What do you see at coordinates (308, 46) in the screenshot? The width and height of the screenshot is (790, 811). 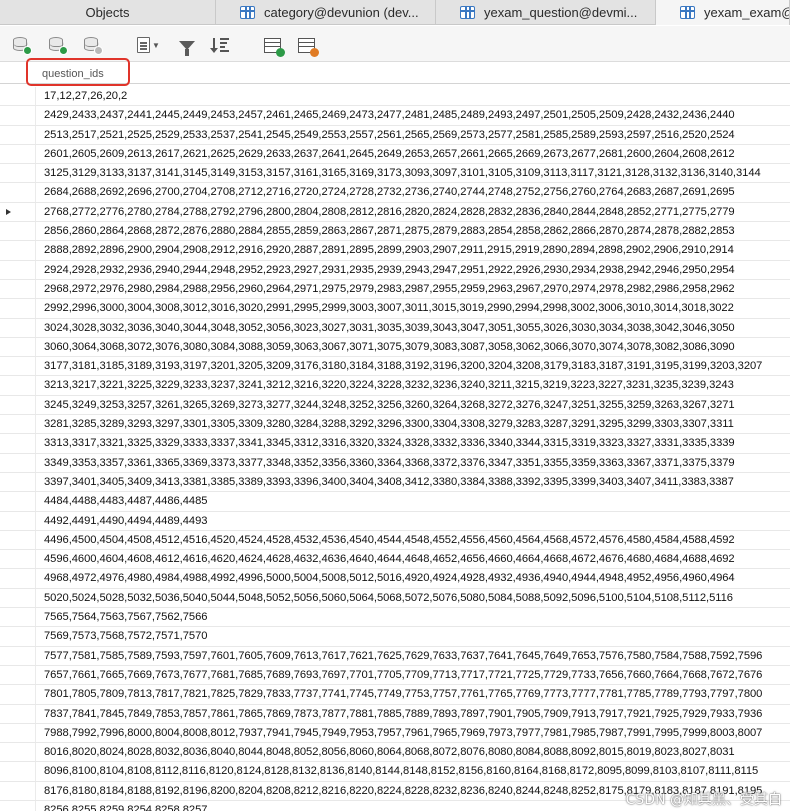 I see `export-button` at bounding box center [308, 46].